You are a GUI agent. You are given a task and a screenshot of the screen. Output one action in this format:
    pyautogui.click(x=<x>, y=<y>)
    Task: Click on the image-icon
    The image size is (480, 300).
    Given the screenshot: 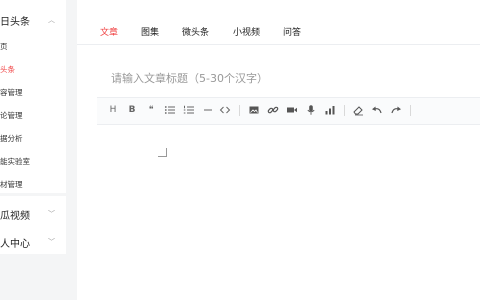 What is the action you would take?
    pyautogui.click(x=254, y=110)
    